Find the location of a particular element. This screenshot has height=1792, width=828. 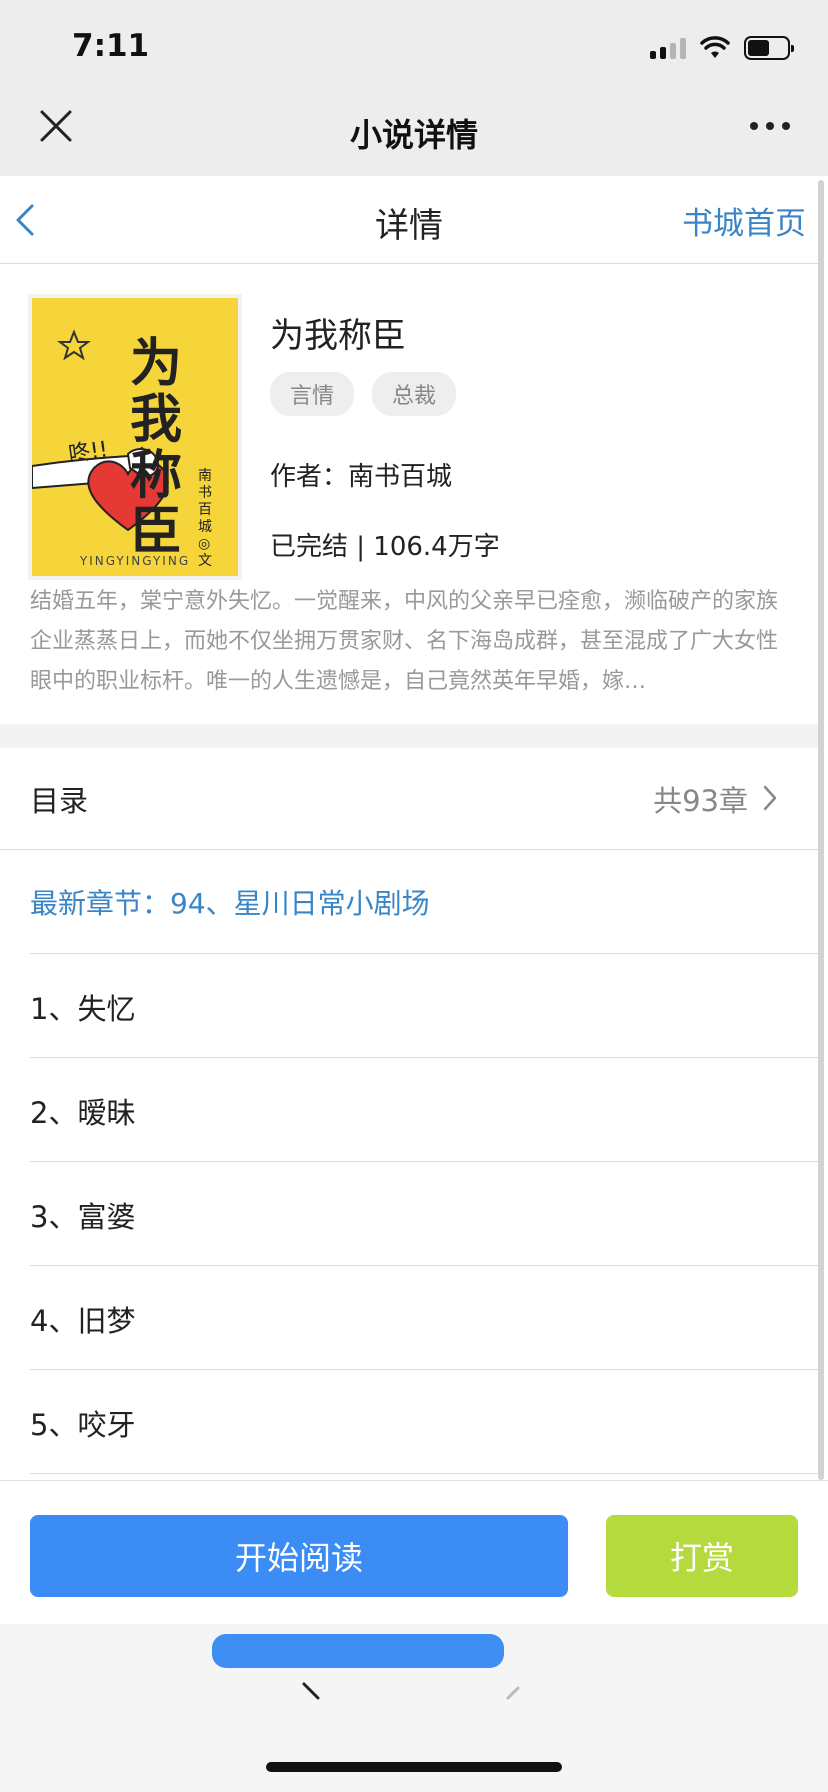

top-chrome: 7:11 小说详情 is located at coordinates (414, 88).